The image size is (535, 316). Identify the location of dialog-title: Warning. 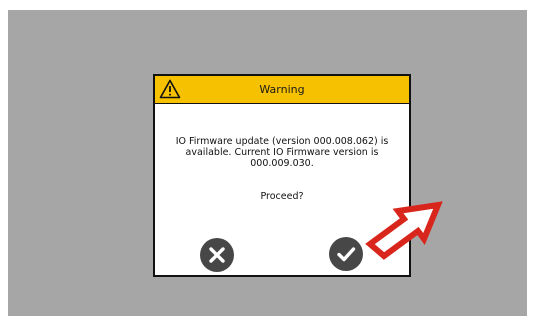
(282, 89).